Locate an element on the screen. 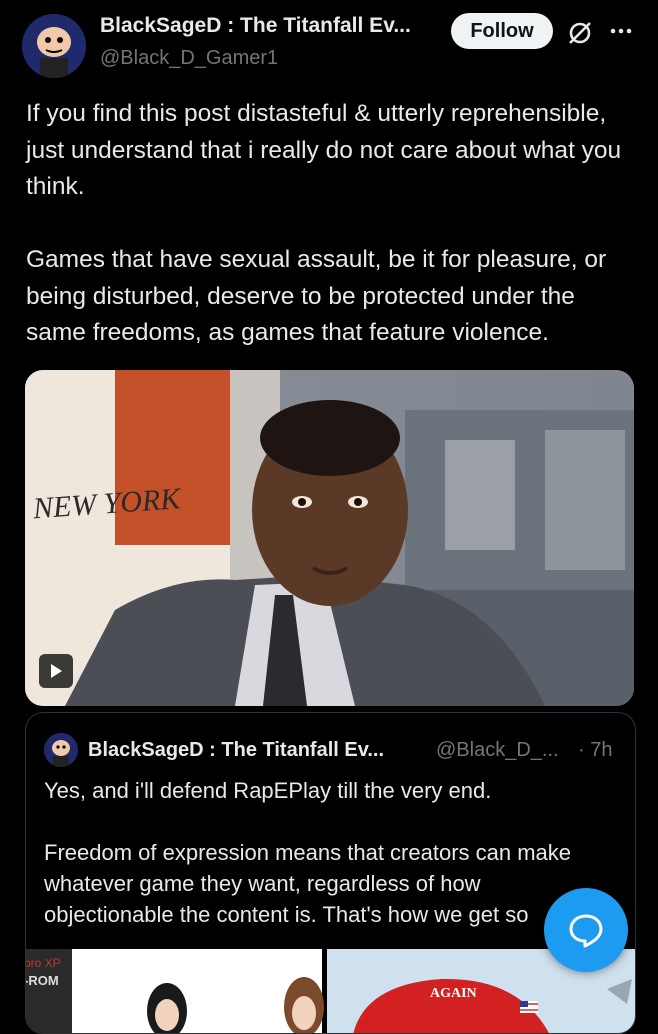 The image size is (658, 1034). author-avatar is located at coordinates (54, 46).